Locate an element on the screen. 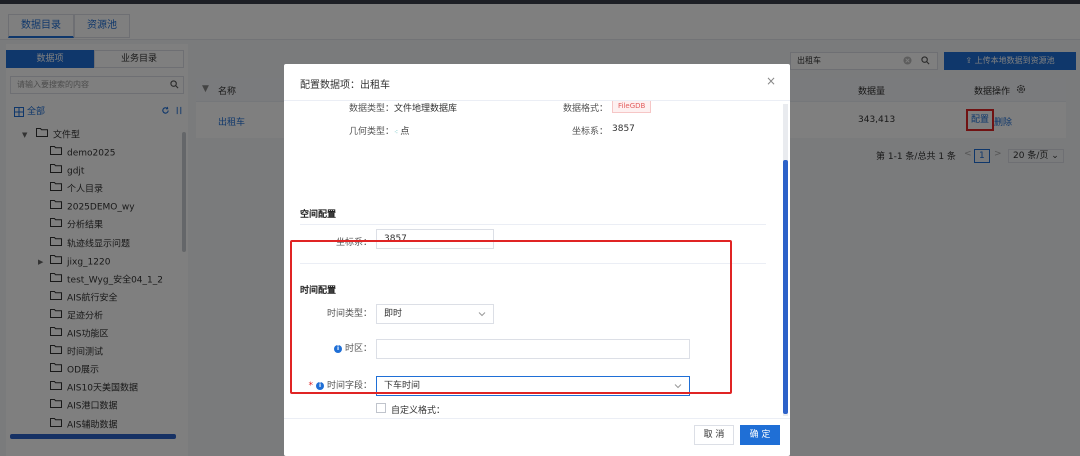  time-config-highlight is located at coordinates (511, 317).